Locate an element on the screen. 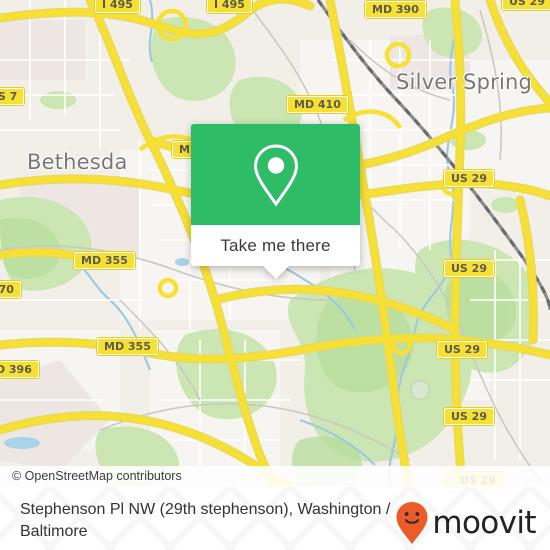 The width and height of the screenshot is (550, 550). take-me-there-label: Take me there is located at coordinates (275, 245).